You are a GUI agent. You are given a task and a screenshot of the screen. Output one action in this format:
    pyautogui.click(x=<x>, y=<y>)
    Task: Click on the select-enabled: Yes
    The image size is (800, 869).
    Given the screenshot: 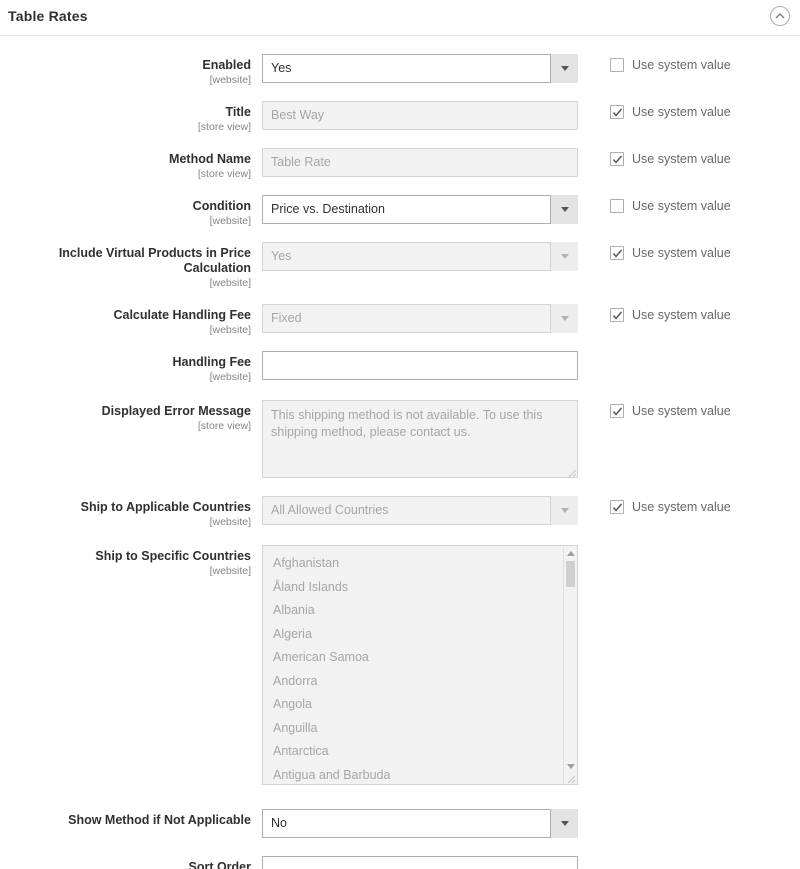 What is the action you would take?
    pyautogui.click(x=420, y=68)
    